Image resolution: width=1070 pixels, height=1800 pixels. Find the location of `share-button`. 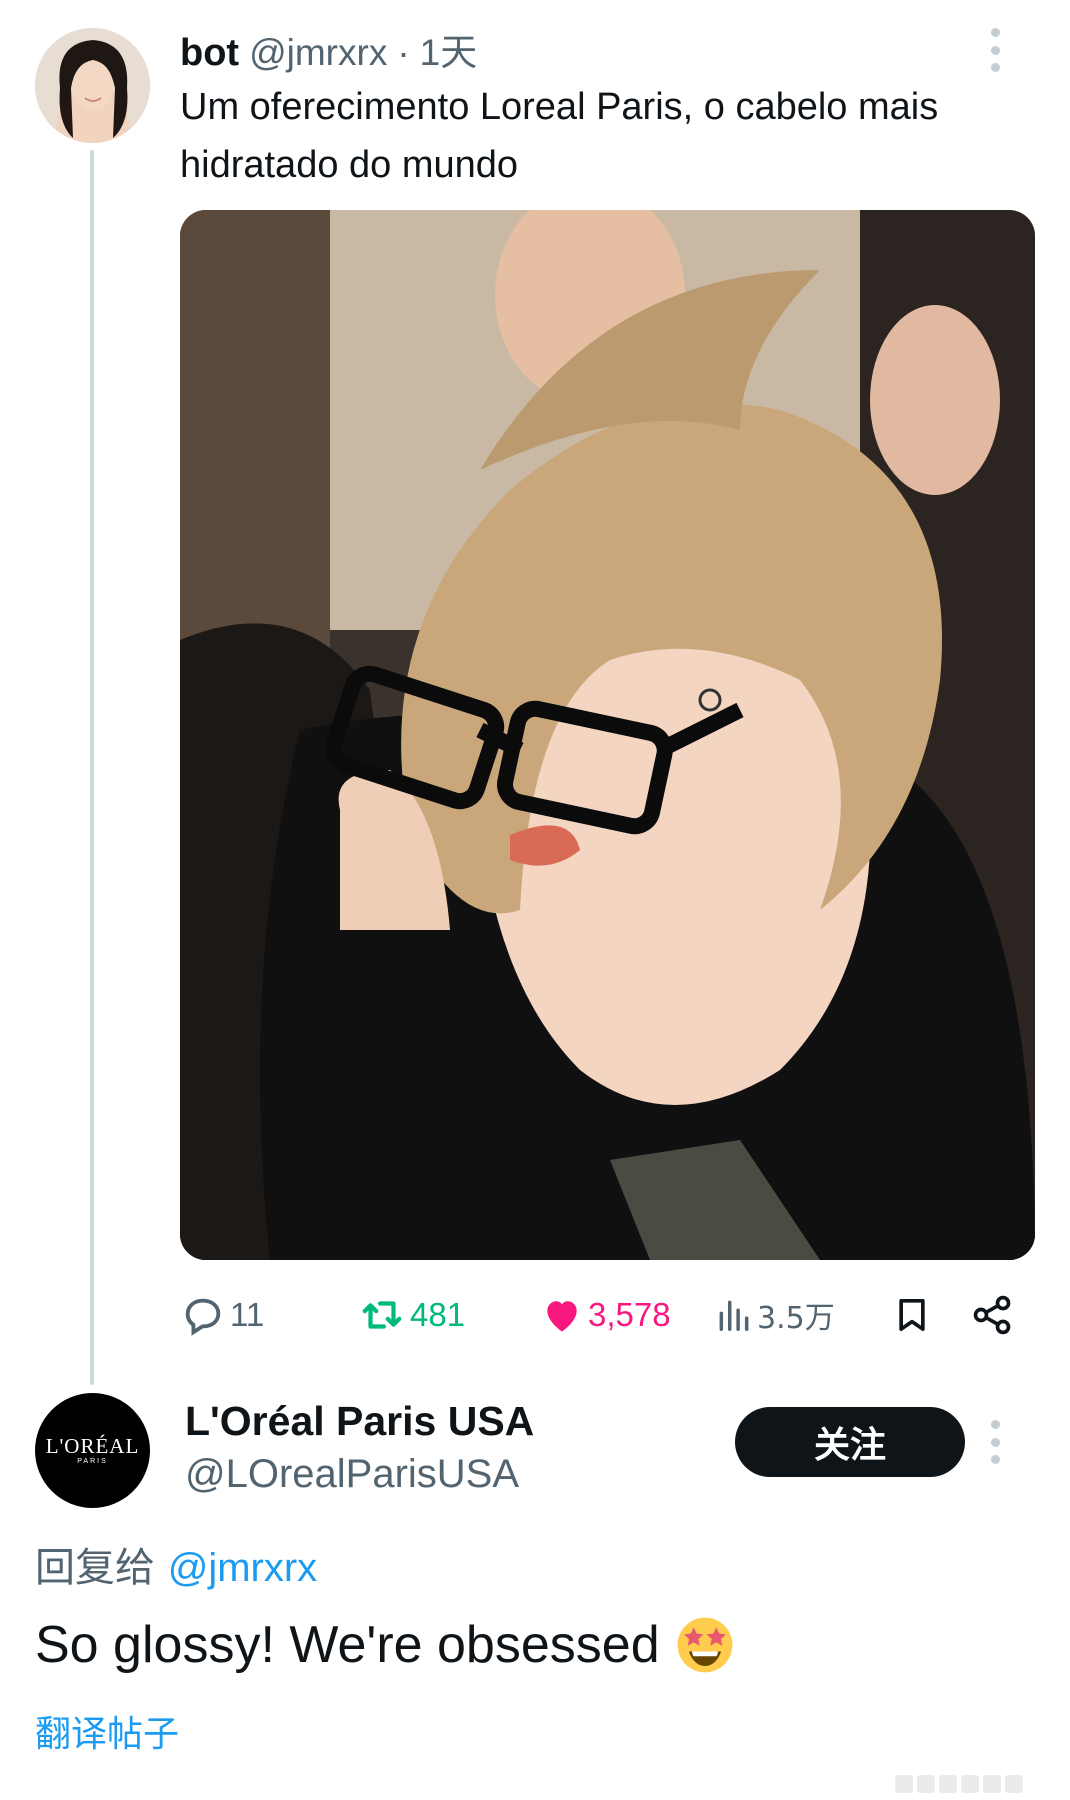

share-button is located at coordinates (992, 1315).